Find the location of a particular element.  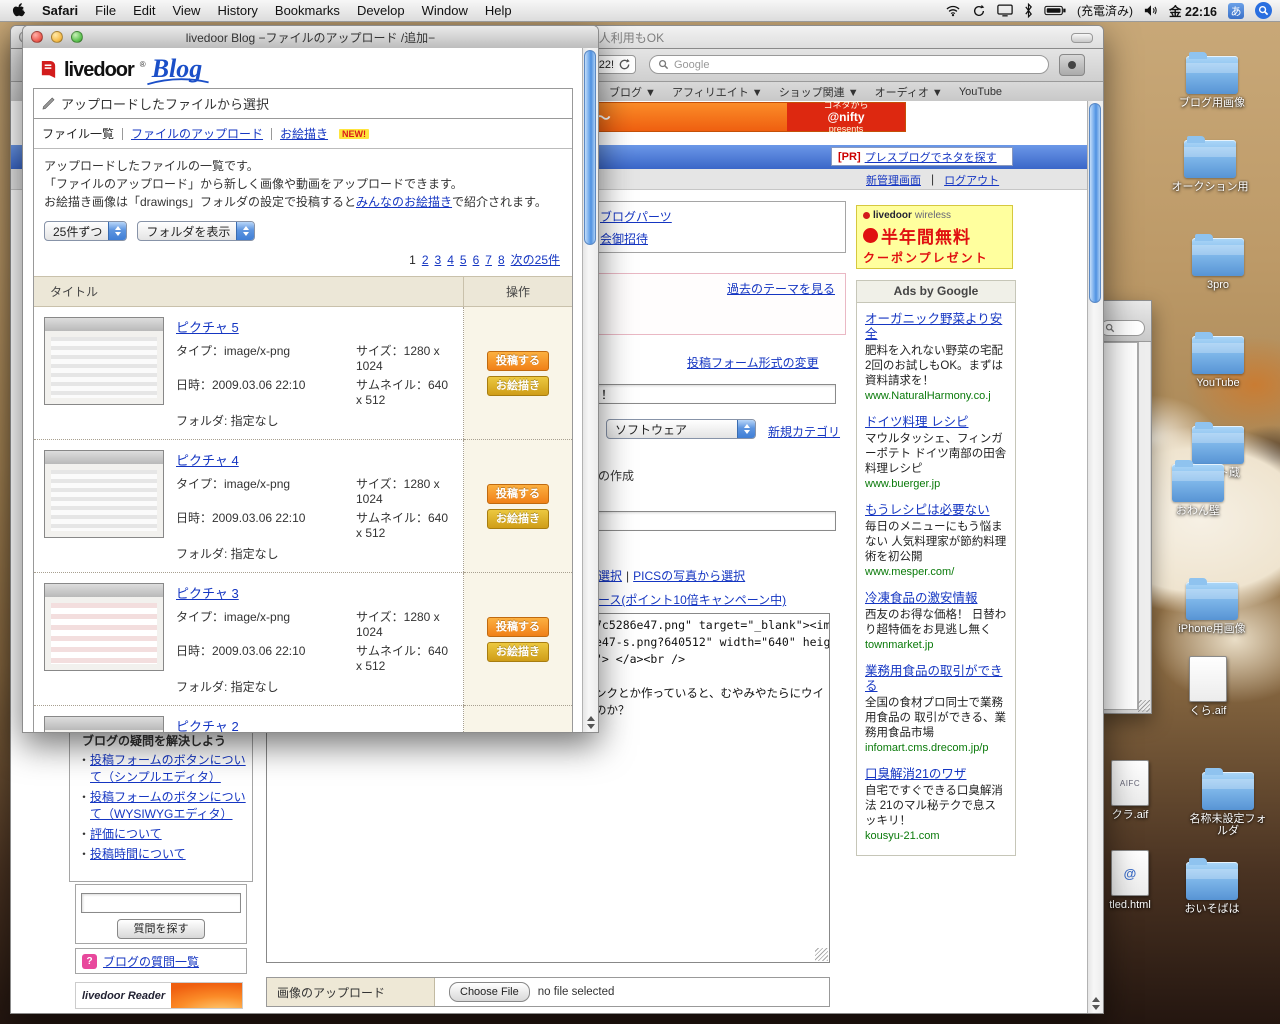

ad-title-link: 冷凍食品の激安情報 is located at coordinates (936, 598).